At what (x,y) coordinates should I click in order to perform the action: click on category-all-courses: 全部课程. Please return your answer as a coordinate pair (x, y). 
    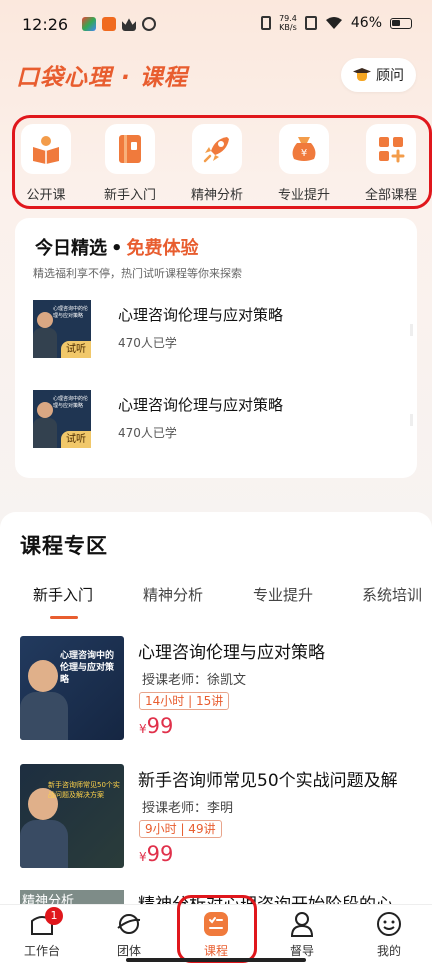
    Looking at the image, I should click on (391, 163).